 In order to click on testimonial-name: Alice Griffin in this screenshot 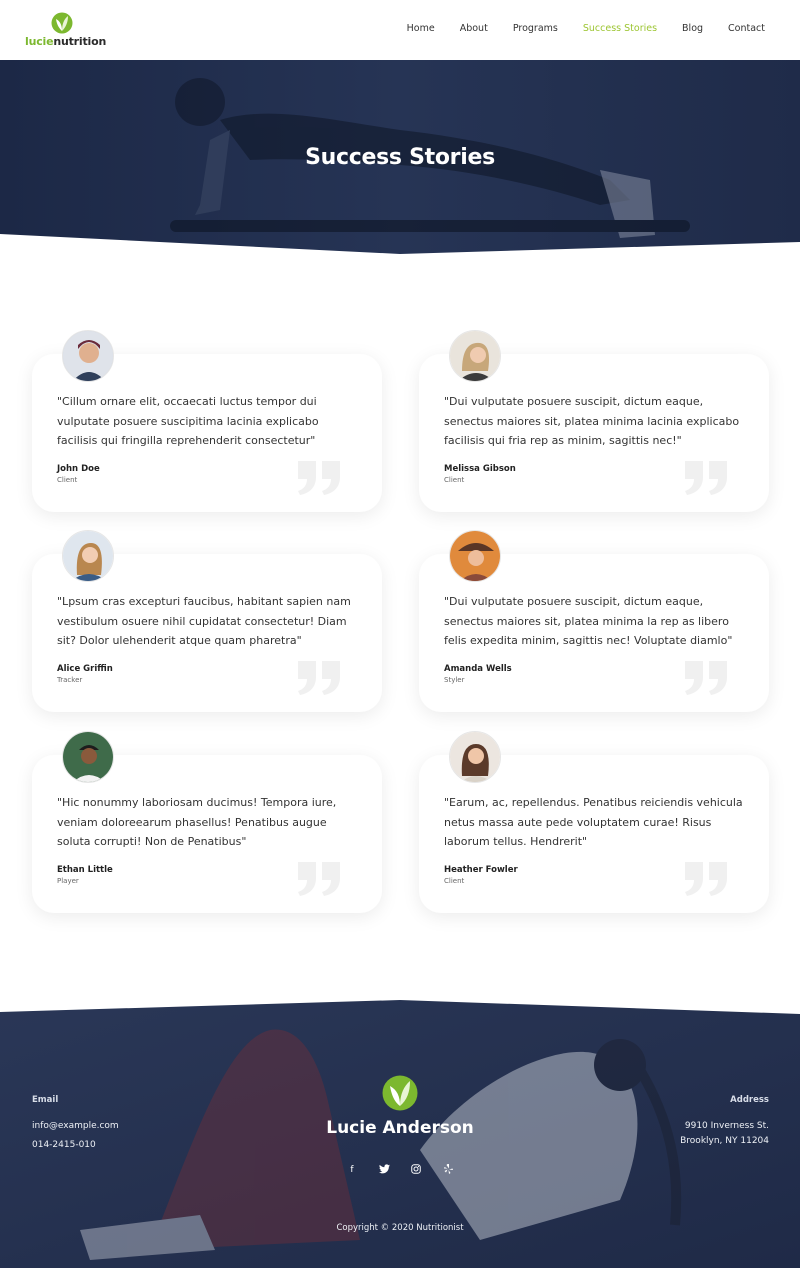, I will do `click(85, 669)`.